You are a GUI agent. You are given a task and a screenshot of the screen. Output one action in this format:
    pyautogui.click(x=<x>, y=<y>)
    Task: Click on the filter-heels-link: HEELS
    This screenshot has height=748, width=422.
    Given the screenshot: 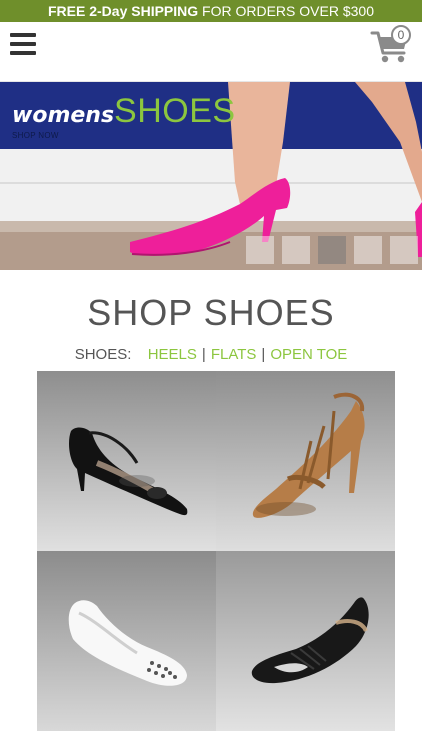 What is the action you would take?
    pyautogui.click(x=172, y=354)
    